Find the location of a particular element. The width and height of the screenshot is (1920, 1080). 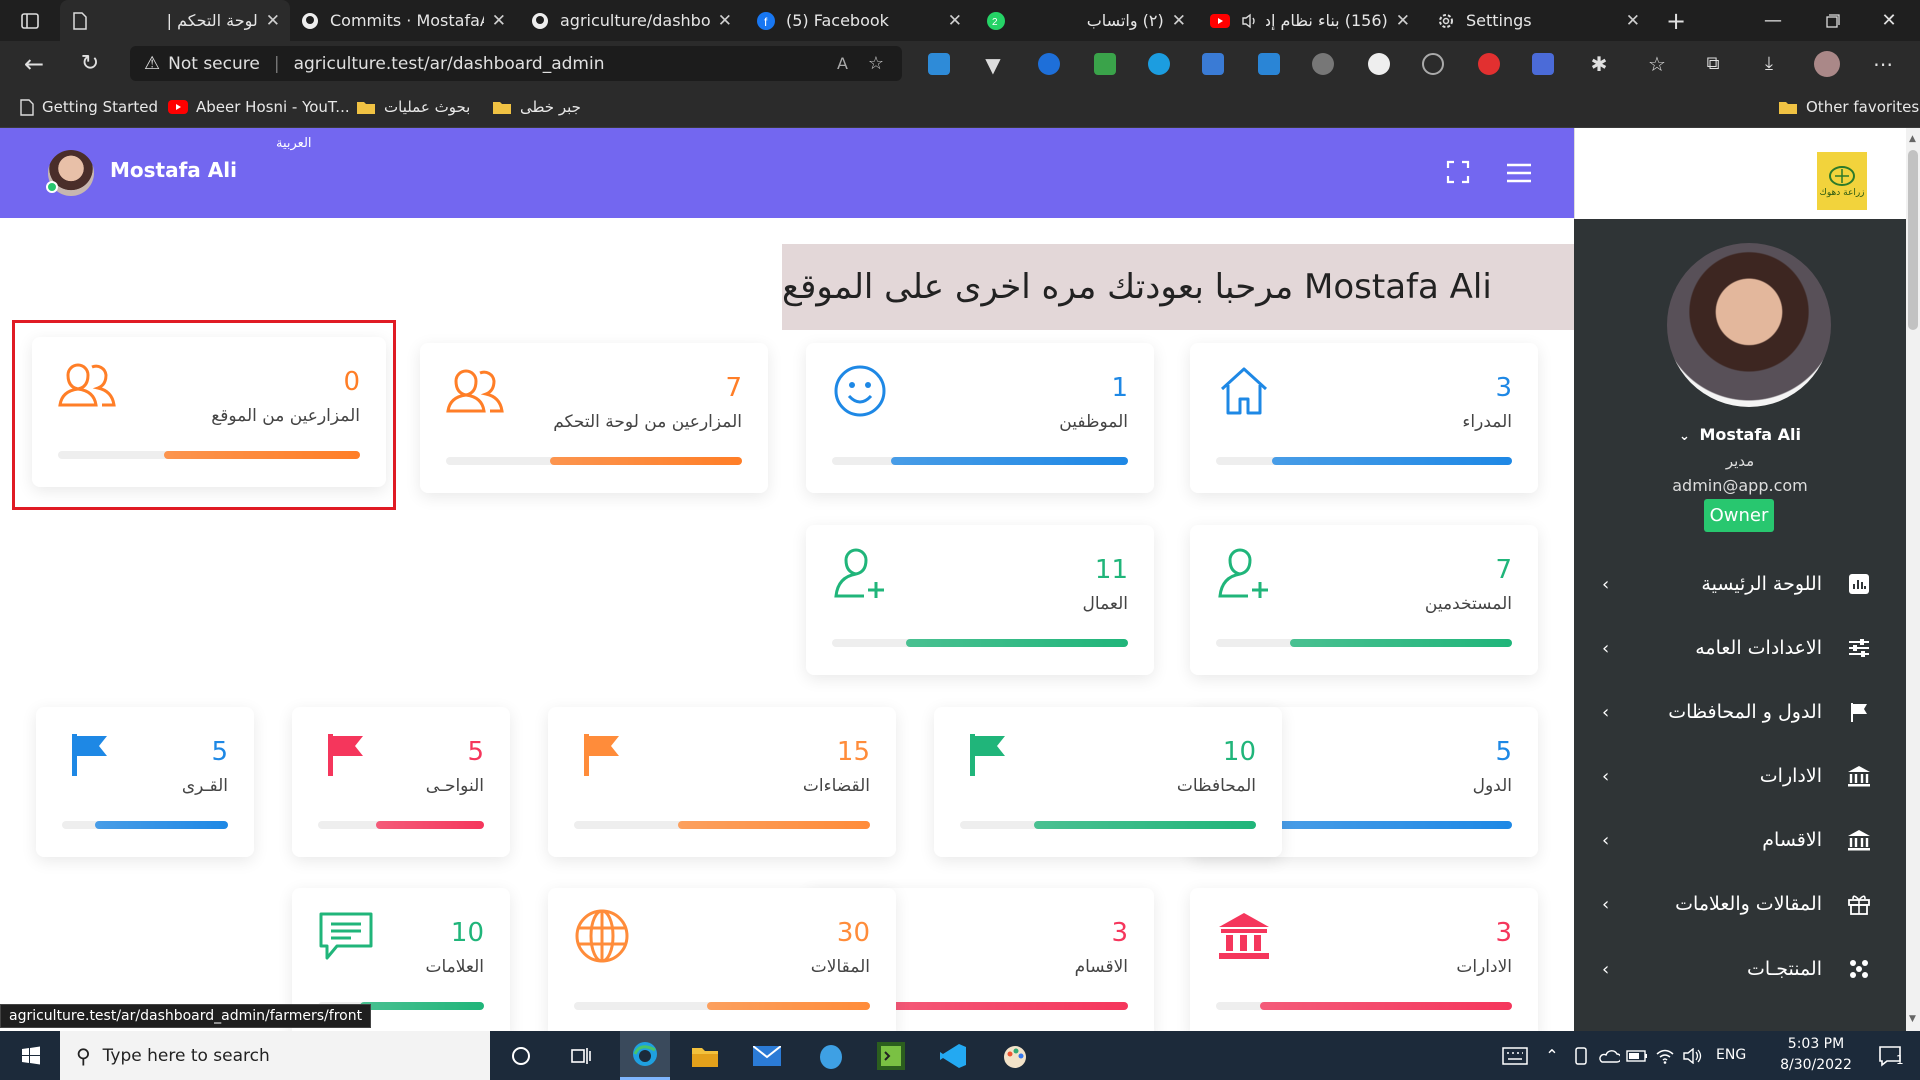

language-switch: العربية is located at coordinates (294, 143).